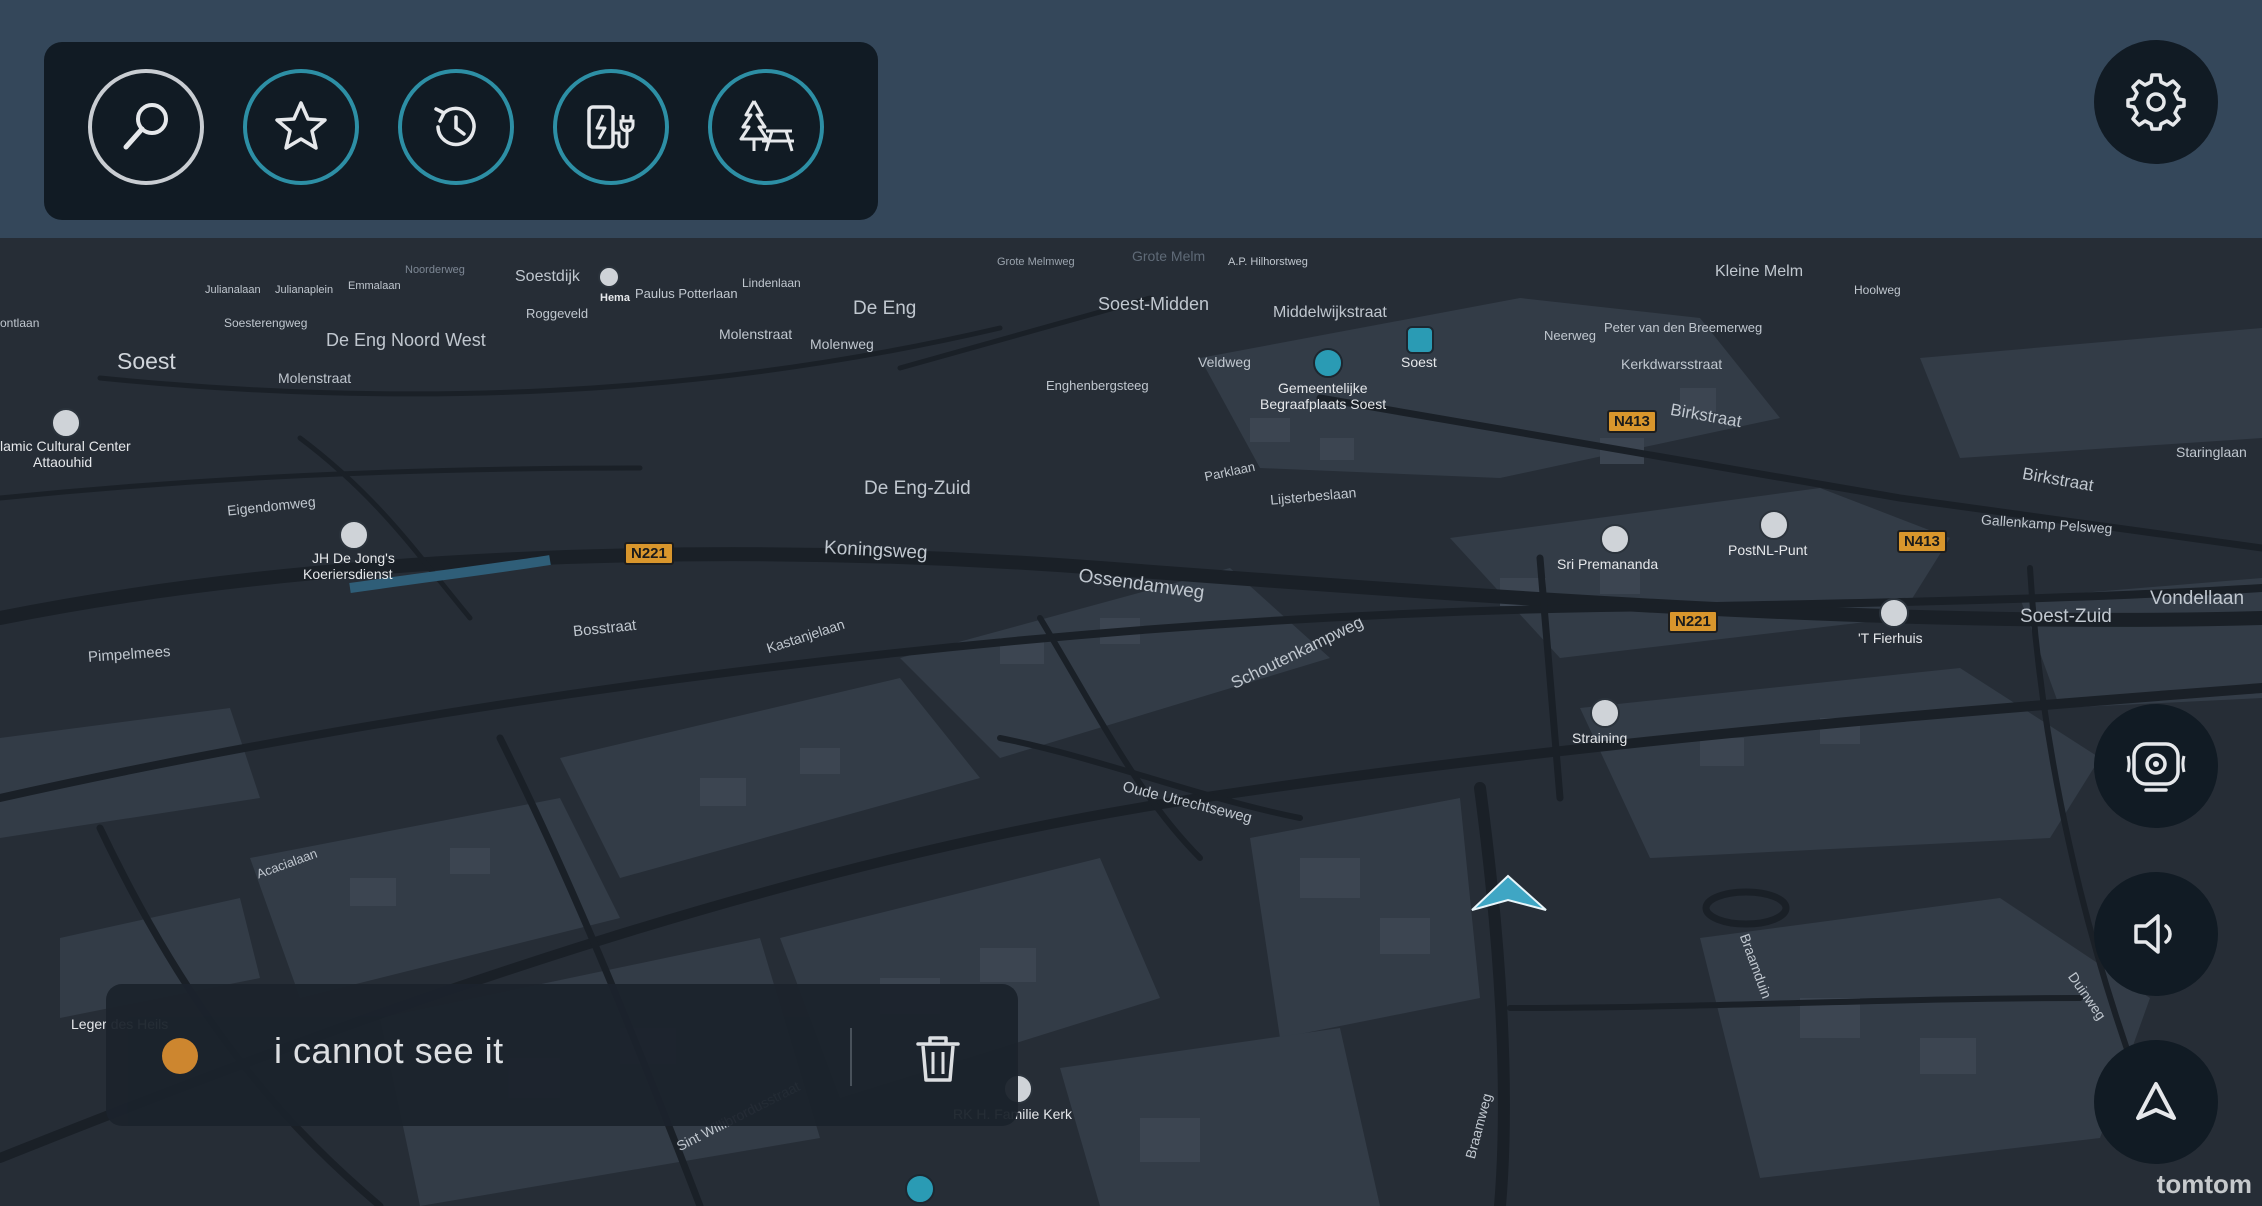 The image size is (2262, 1206). I want to click on map-label: Grote Melmweg, so click(1036, 262).